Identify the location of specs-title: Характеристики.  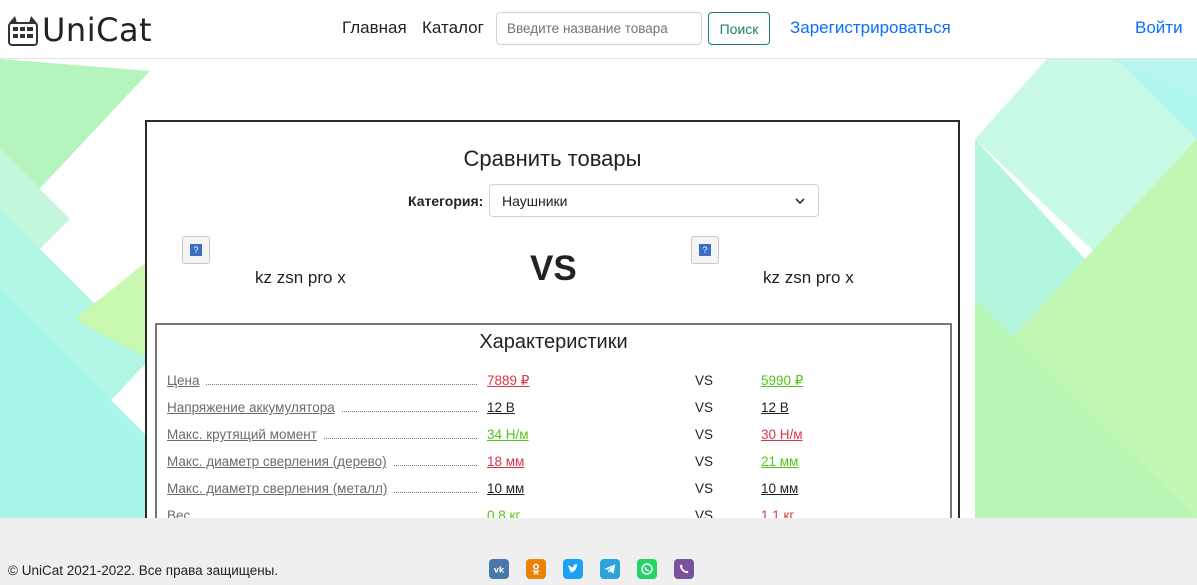
(553, 342).